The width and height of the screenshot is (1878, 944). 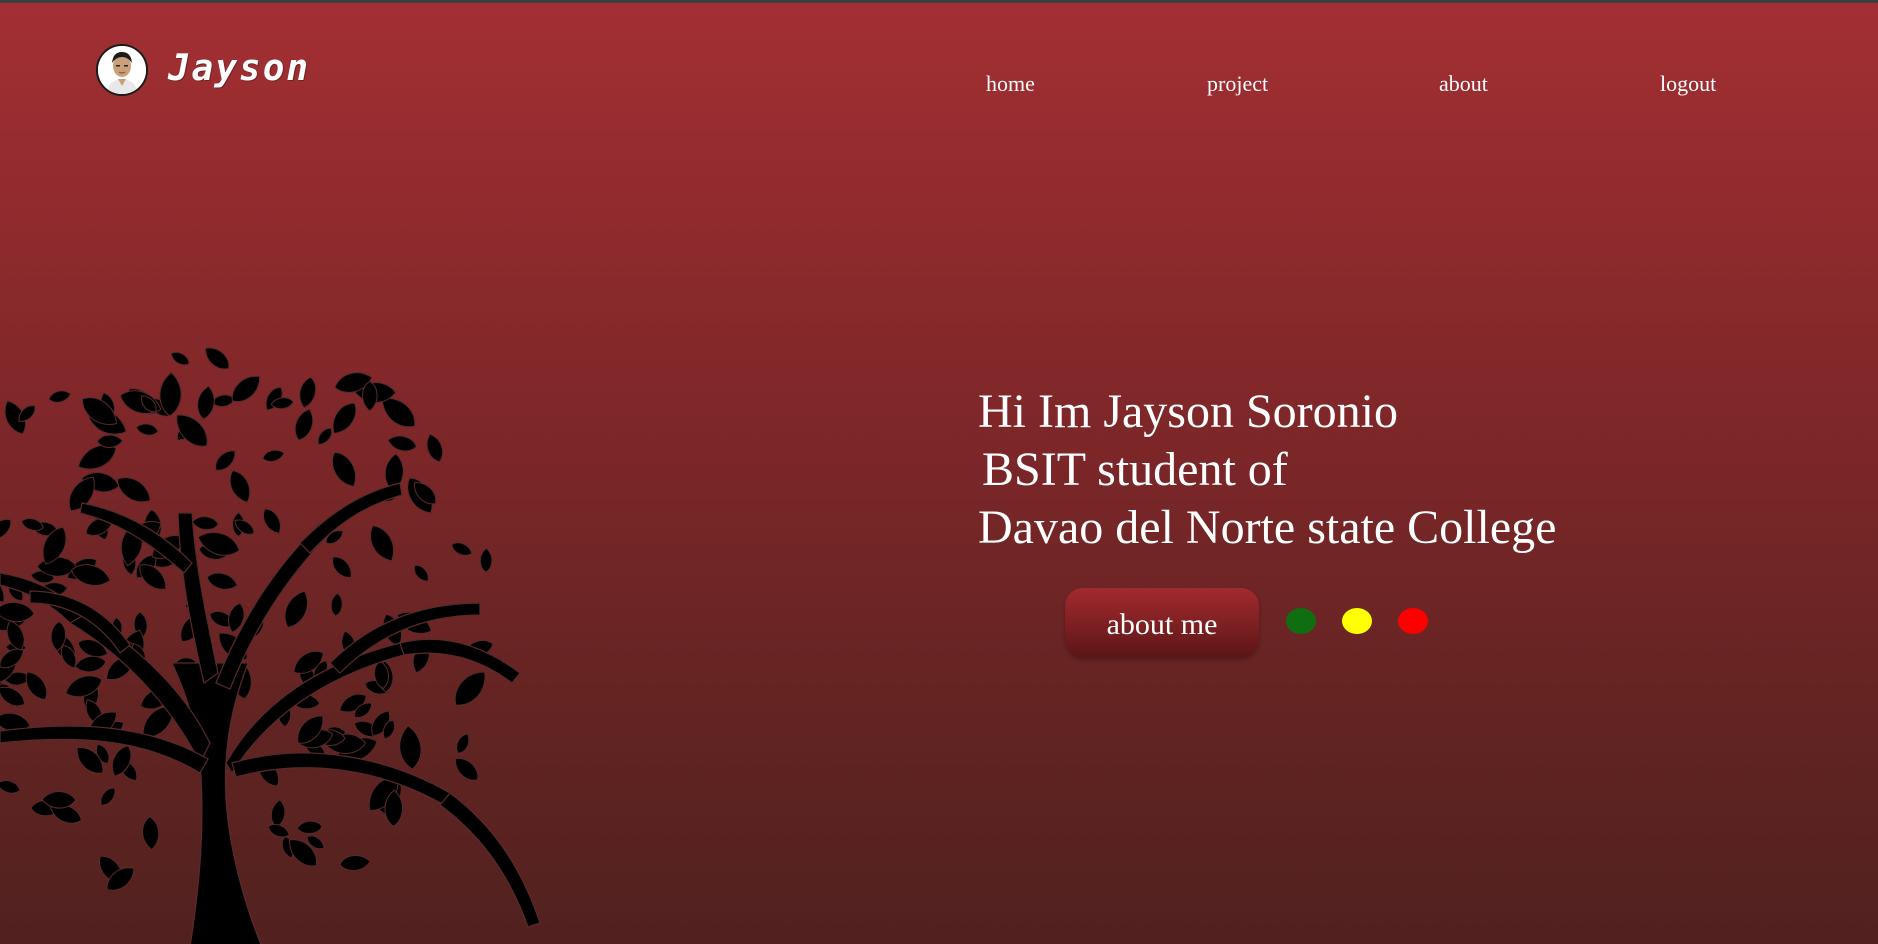 I want to click on nav-home-link: home, so click(x=1010, y=84).